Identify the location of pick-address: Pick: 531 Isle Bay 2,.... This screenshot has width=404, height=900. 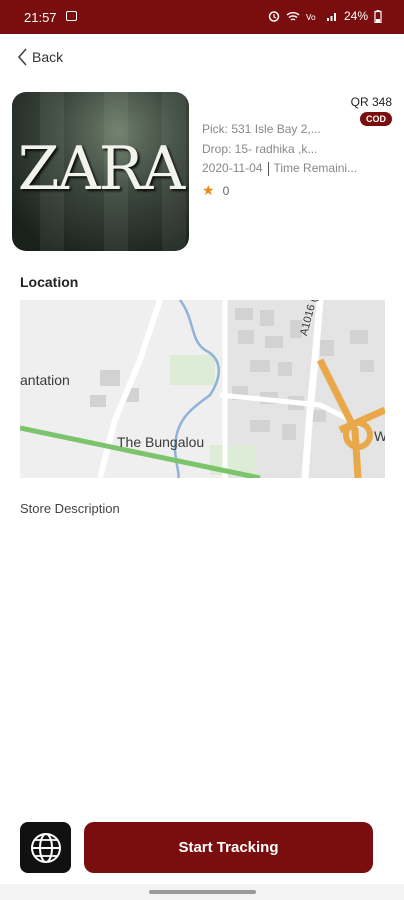
(261, 129).